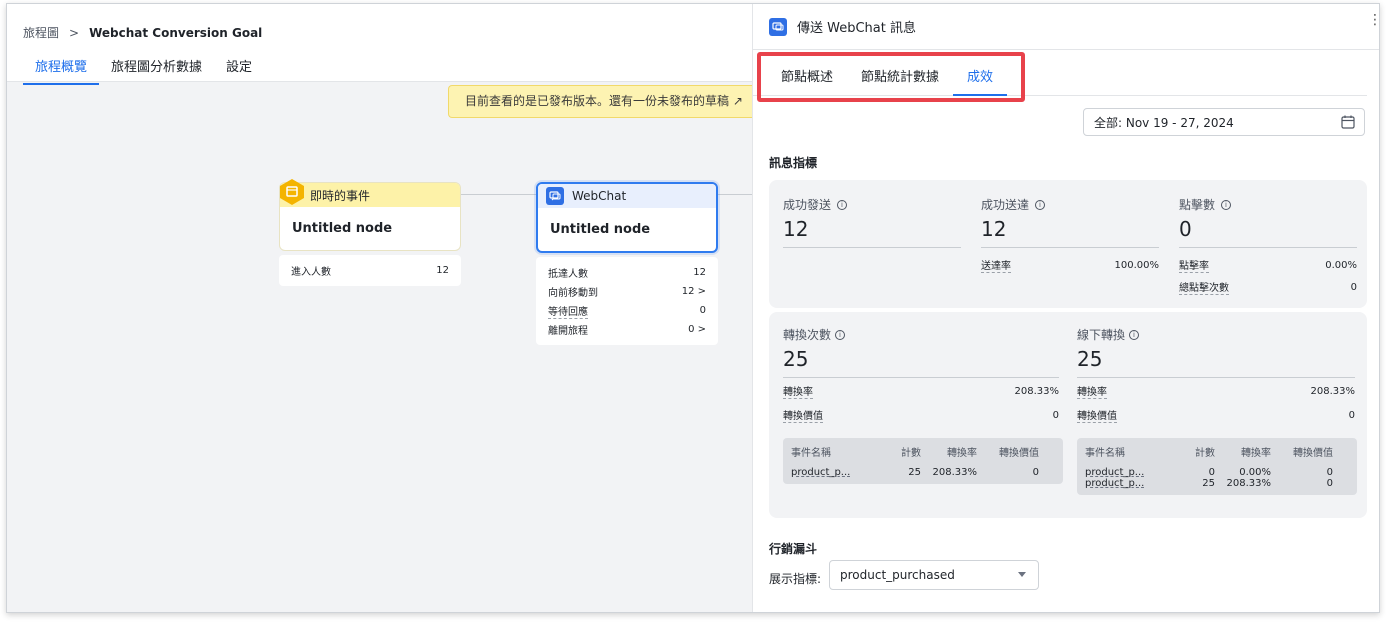  What do you see at coordinates (370, 270) in the screenshot?
I see `stat-row: 進入人數 12` at bounding box center [370, 270].